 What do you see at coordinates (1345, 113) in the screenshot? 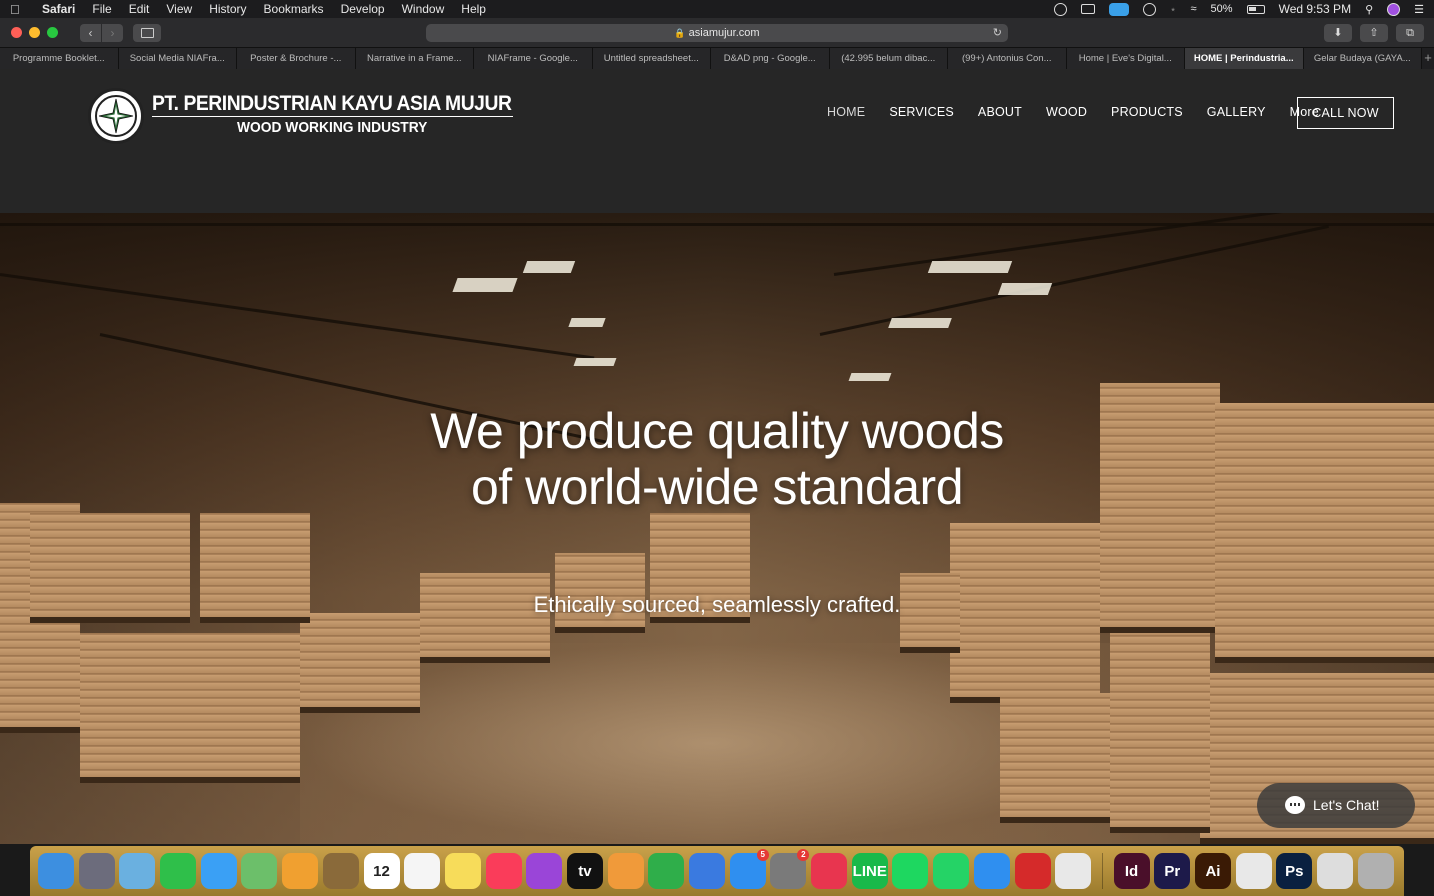
I see `call-now-button: CALL NOW` at bounding box center [1345, 113].